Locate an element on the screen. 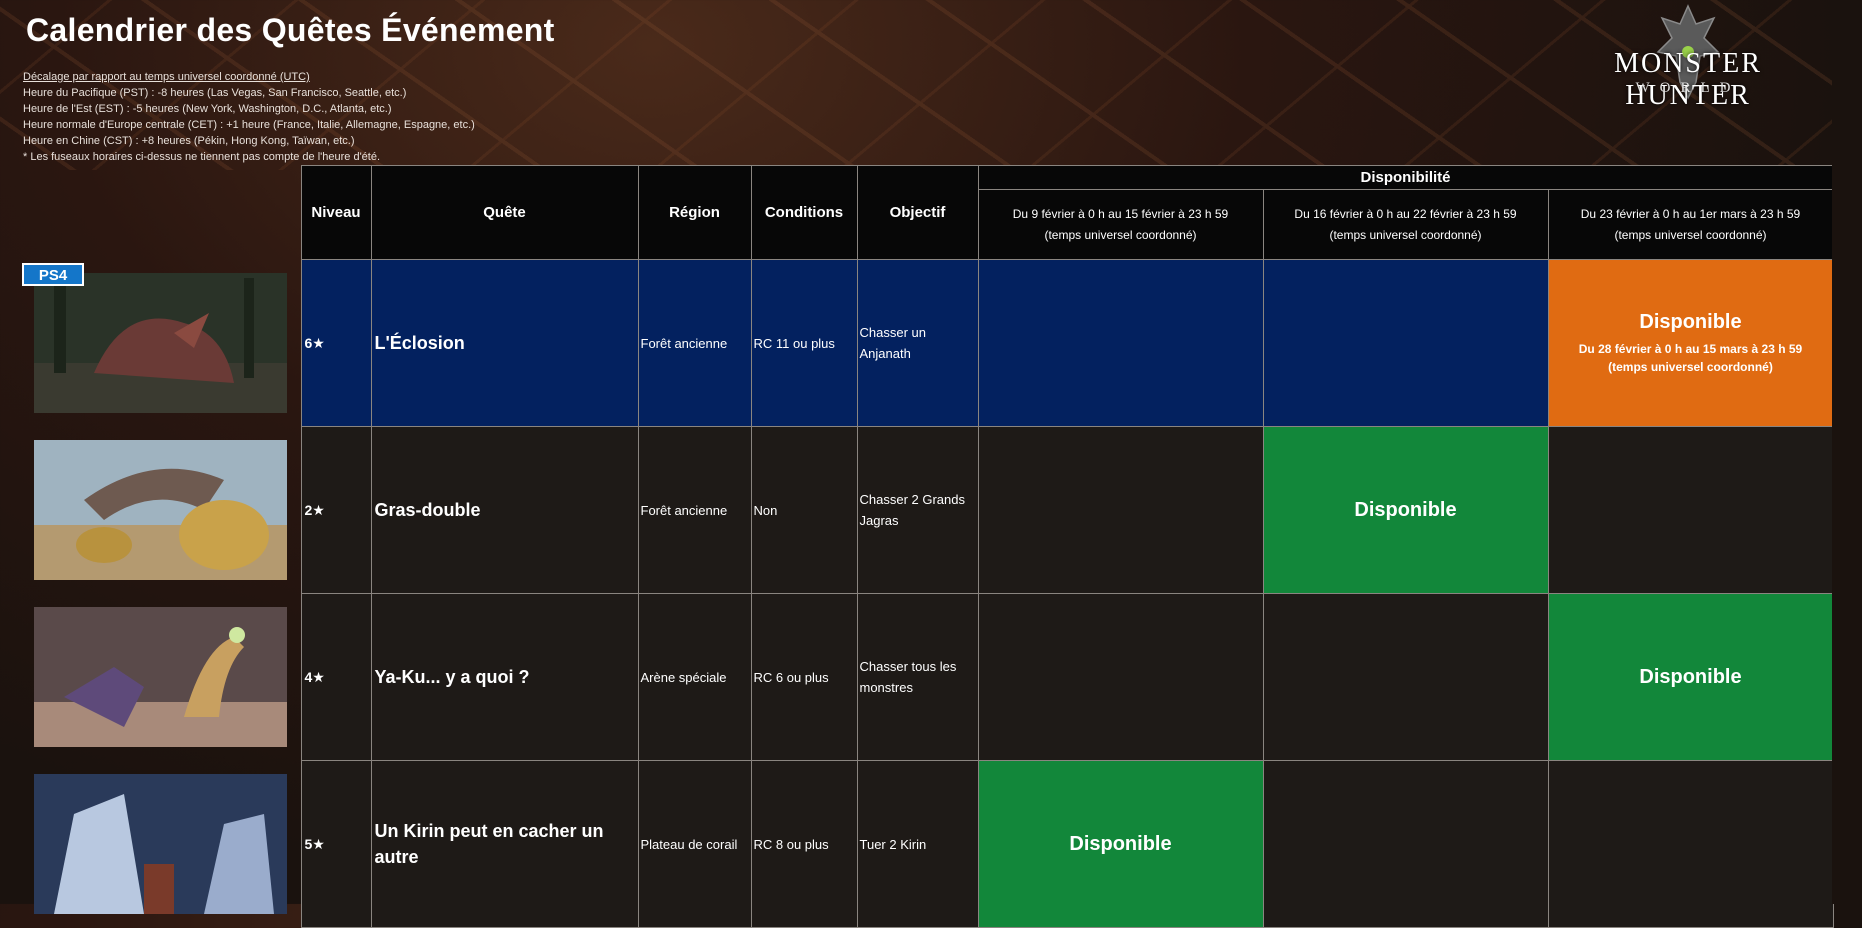  conditions-cell: RC 11 ou plus is located at coordinates (804, 343).